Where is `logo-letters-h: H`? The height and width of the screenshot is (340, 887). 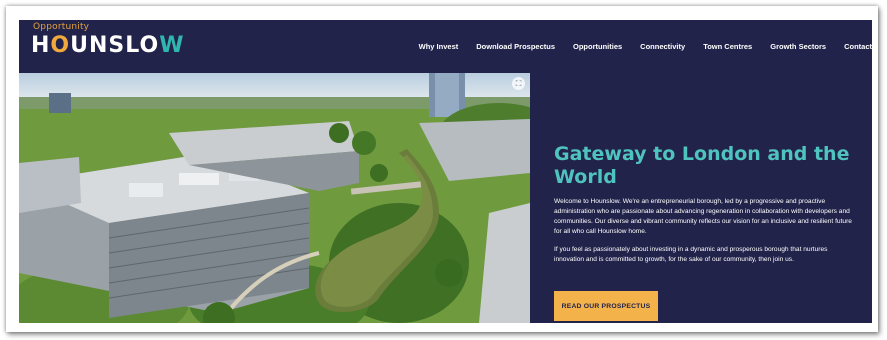 logo-letters-h: H is located at coordinates (41, 45).